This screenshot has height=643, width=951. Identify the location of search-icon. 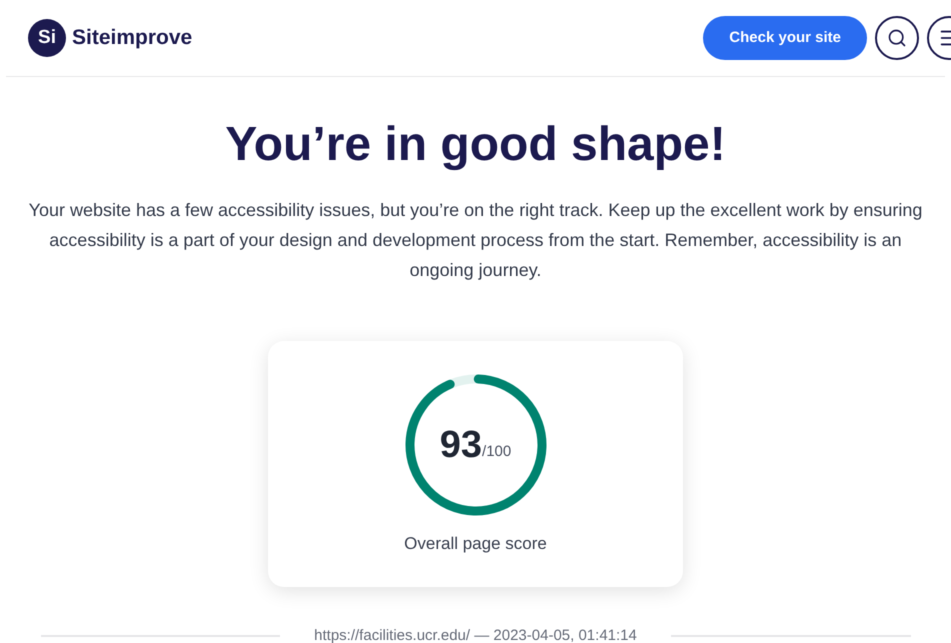
(897, 38).